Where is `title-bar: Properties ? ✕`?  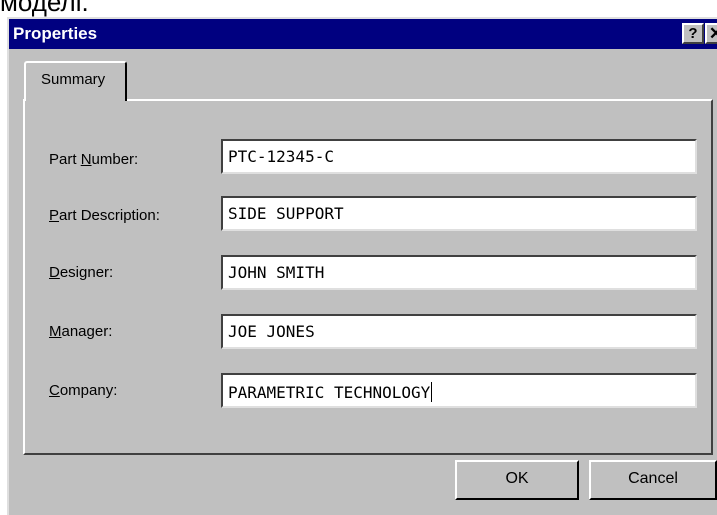
title-bar: Properties ? ✕ is located at coordinates (363, 34).